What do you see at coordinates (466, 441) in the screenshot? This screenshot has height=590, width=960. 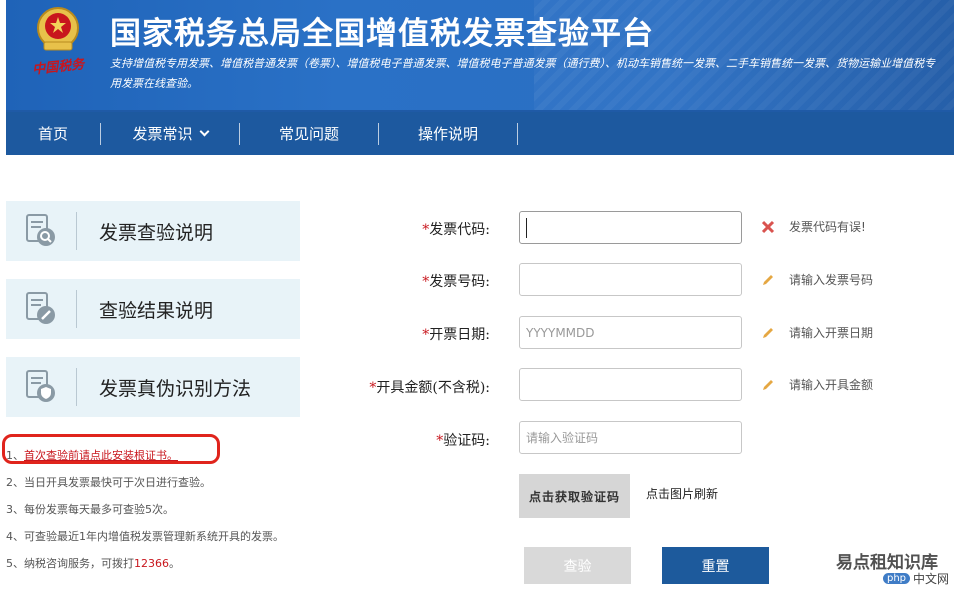 I see `captcha-label-text: 验证码:` at bounding box center [466, 441].